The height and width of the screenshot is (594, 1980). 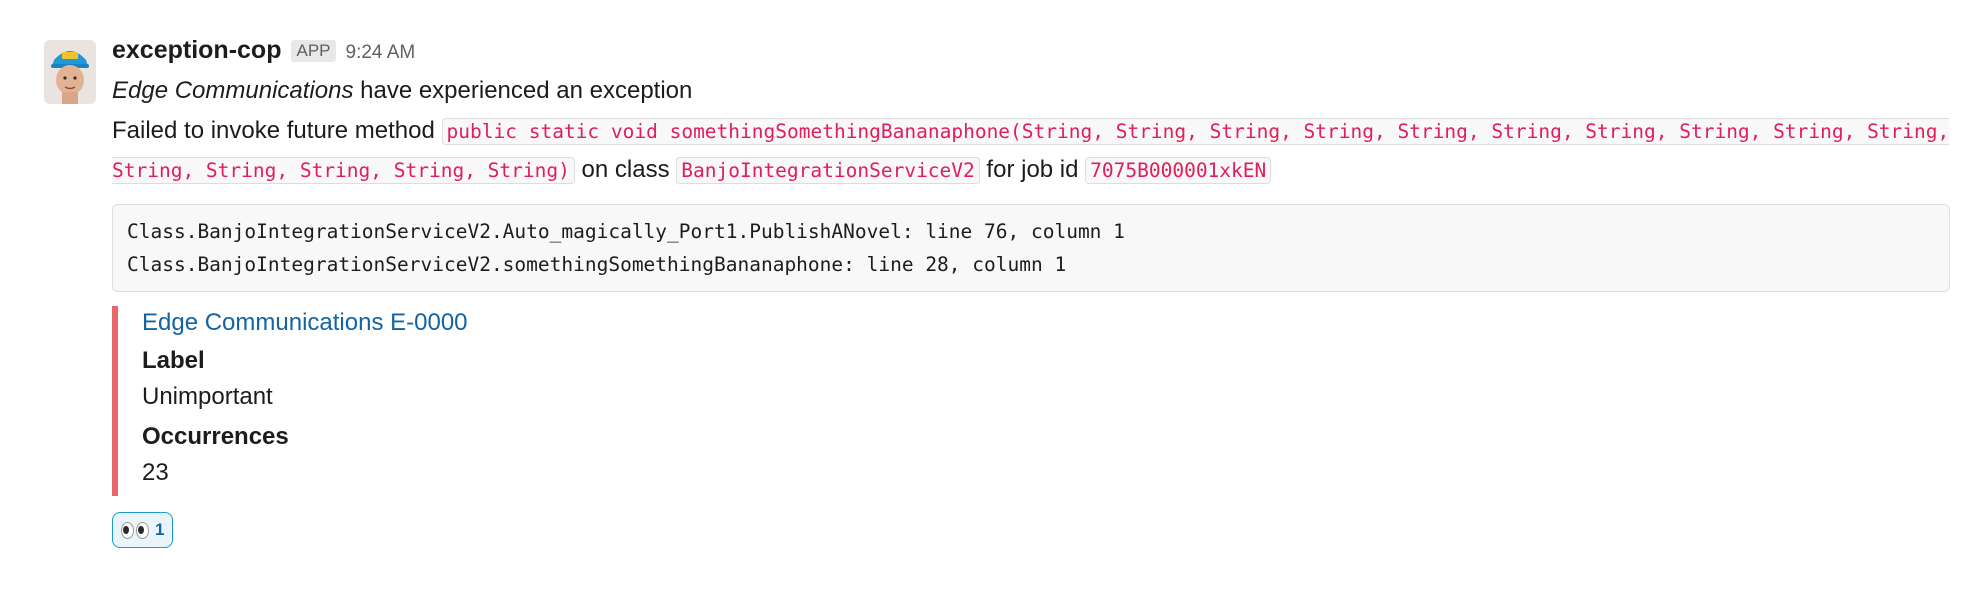 What do you see at coordinates (1032, 169) in the screenshot?
I see `job-id-text: for job id` at bounding box center [1032, 169].